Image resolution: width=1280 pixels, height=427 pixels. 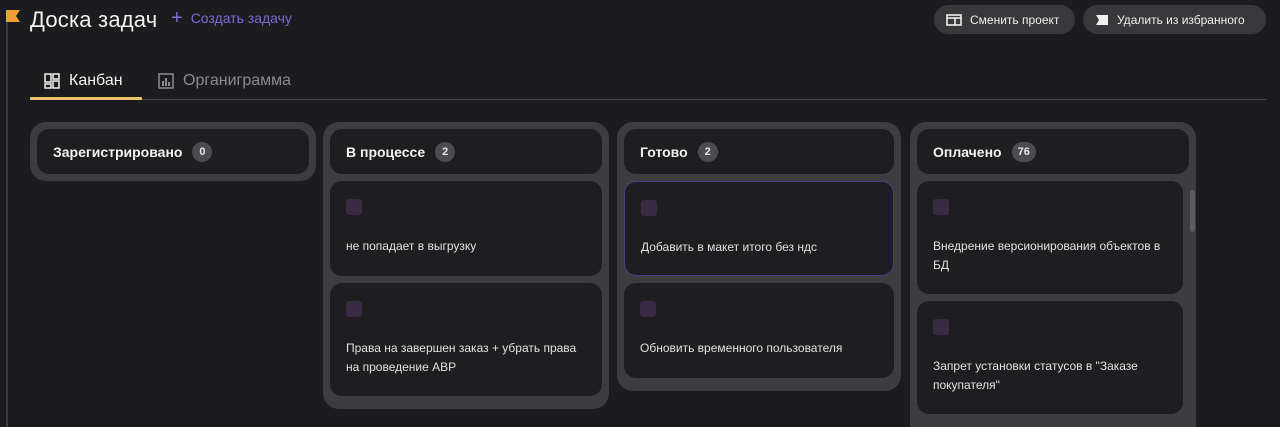 What do you see at coordinates (1015, 19) in the screenshot?
I see `change-project-label: Сменить проект` at bounding box center [1015, 19].